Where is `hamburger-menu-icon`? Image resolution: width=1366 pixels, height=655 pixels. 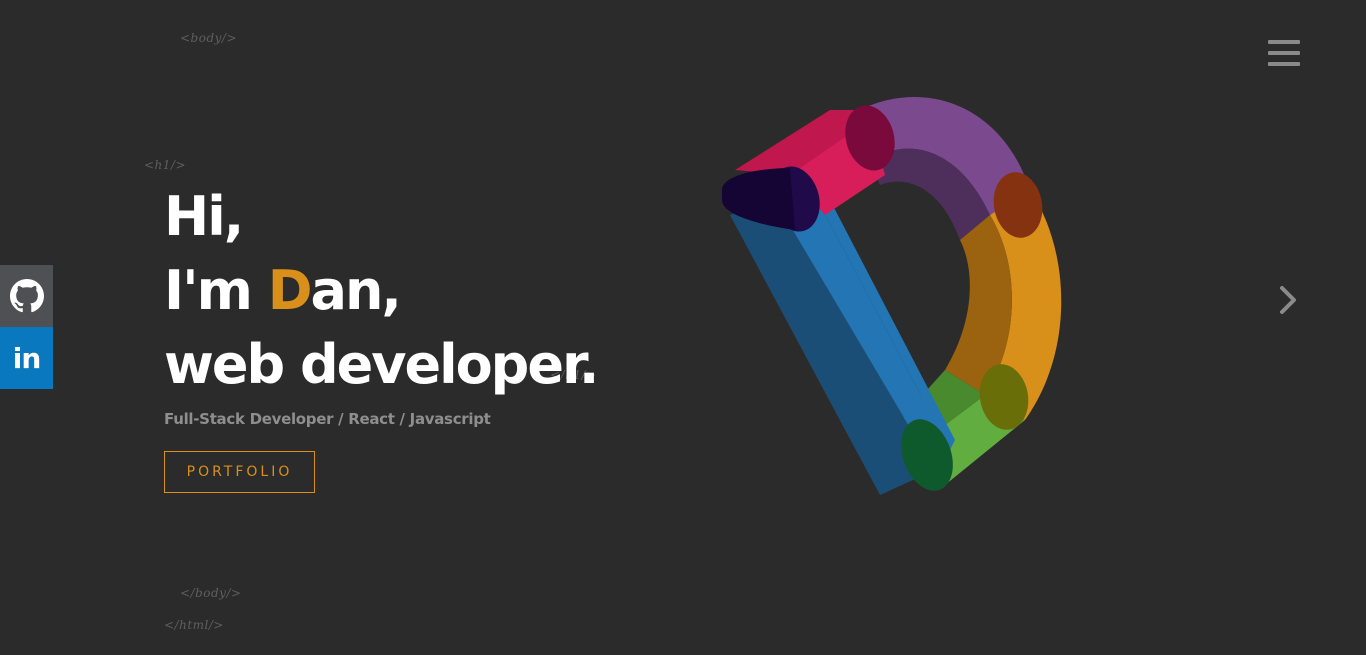 hamburger-menu-icon is located at coordinates (1284, 54).